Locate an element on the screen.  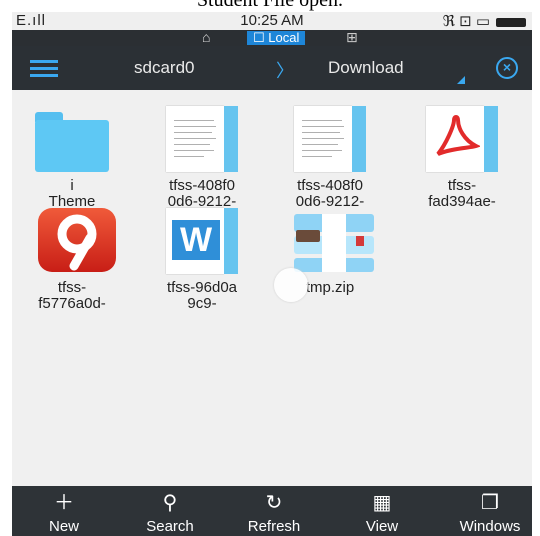
pdf-icon is located at coordinates (462, 139).